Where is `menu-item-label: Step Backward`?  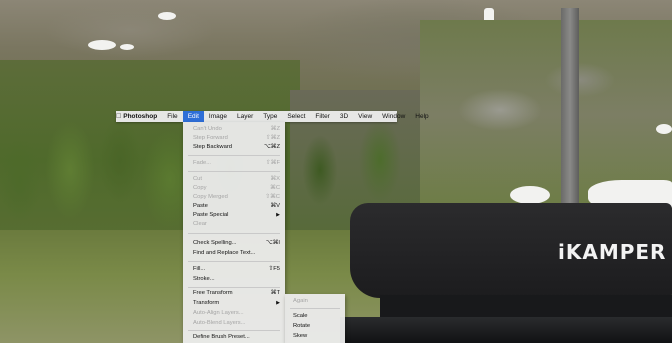
menu-item-label: Step Backward is located at coordinates (212, 147).